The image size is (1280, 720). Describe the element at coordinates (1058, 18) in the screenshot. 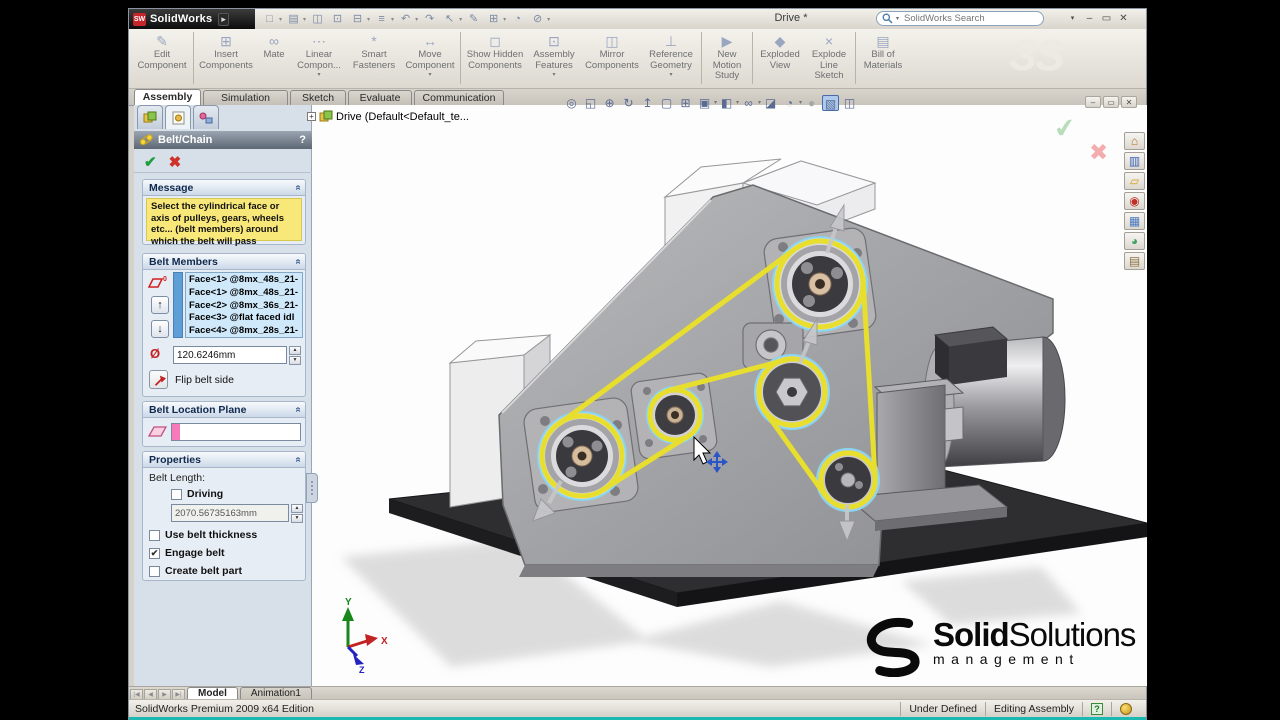

I see `help-button` at that location.